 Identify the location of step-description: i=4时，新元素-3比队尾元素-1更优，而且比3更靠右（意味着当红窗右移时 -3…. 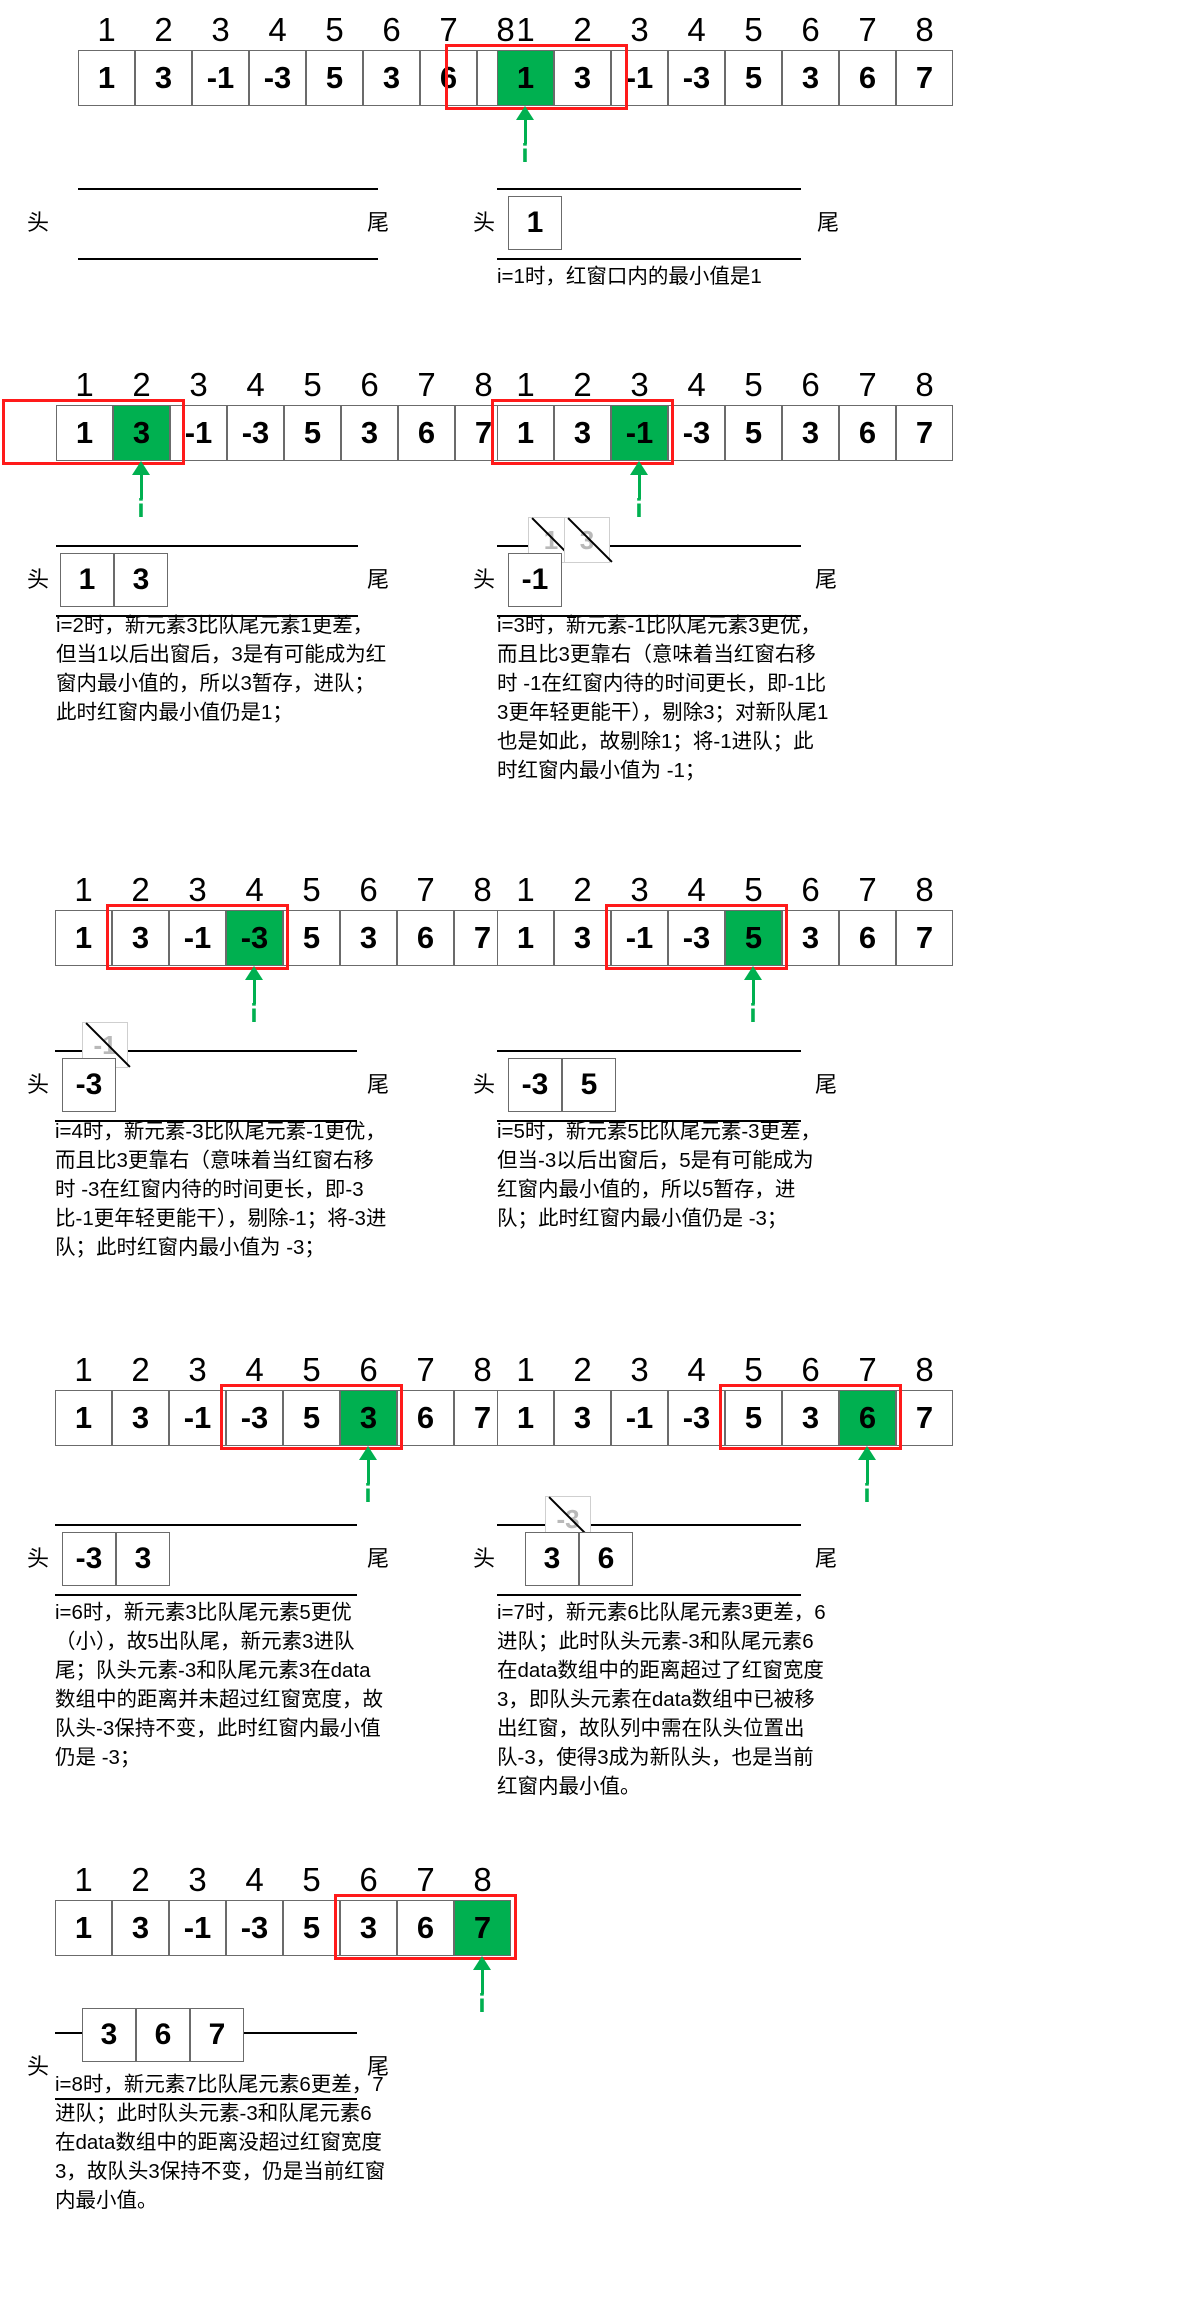
(221, 1189).